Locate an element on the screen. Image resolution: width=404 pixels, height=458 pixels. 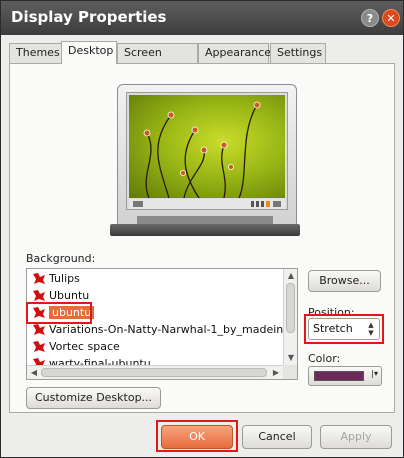
color-swatch is located at coordinates (339, 376).